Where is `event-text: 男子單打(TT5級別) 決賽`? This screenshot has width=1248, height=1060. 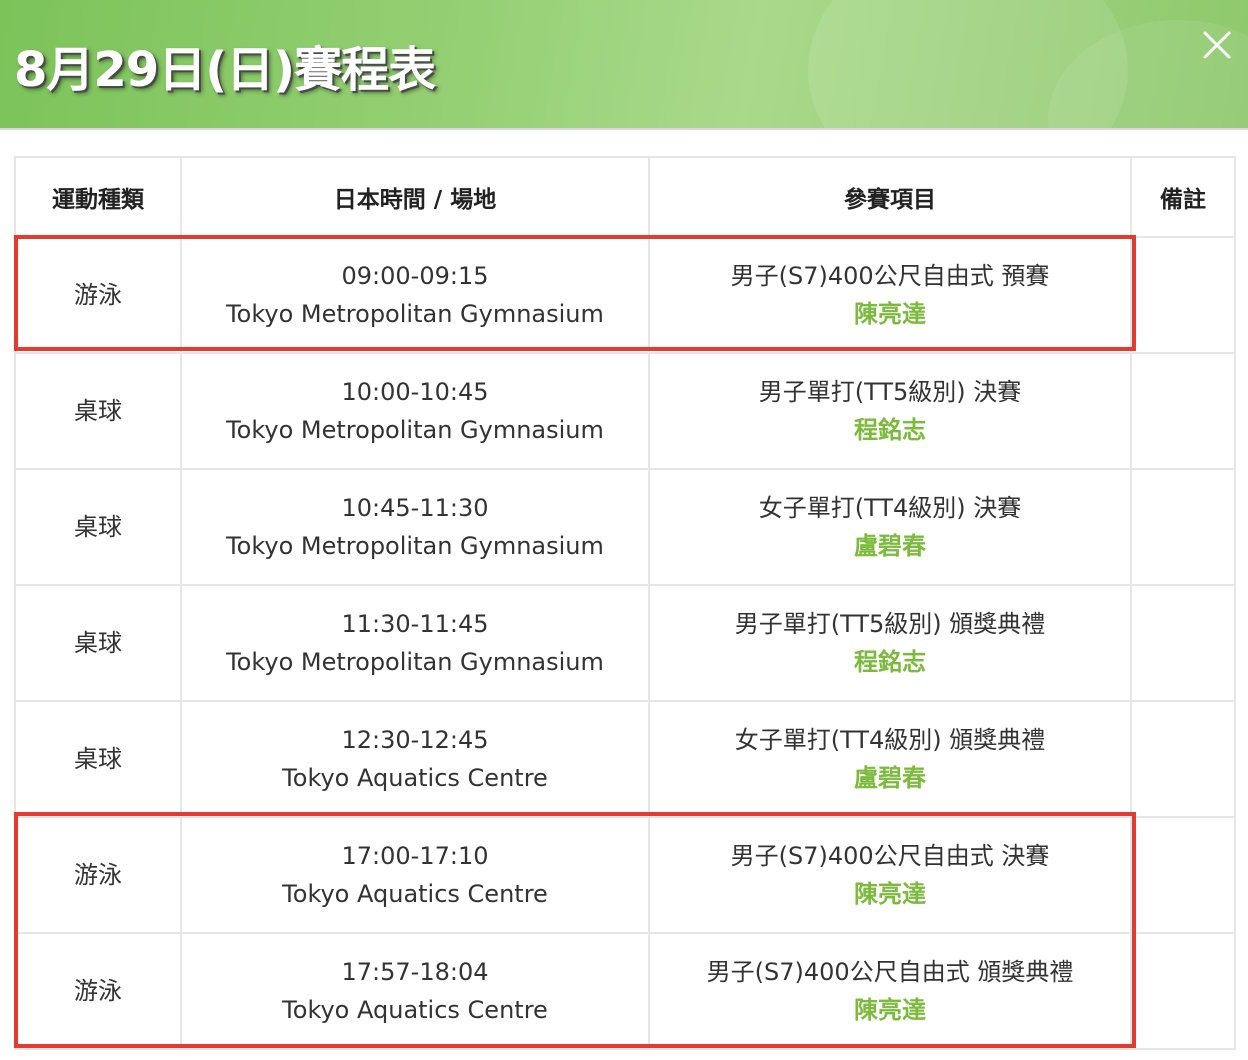 event-text: 男子單打(TT5級別) 決賽 is located at coordinates (890, 392).